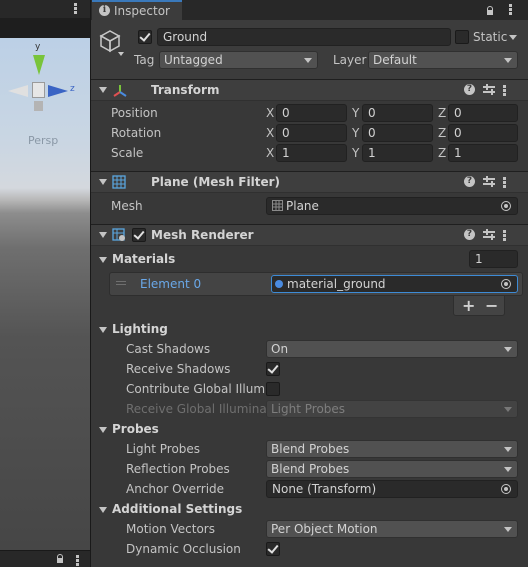  I want to click on gizmo-z-axis-icon, so click(58, 91).